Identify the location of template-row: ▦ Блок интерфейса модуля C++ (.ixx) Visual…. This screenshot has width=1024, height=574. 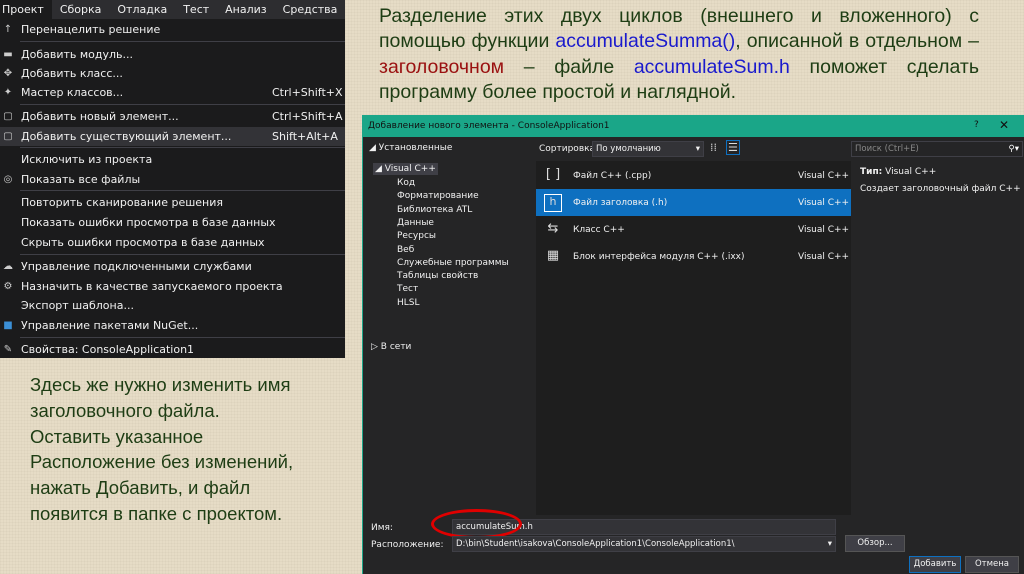
(693, 256).